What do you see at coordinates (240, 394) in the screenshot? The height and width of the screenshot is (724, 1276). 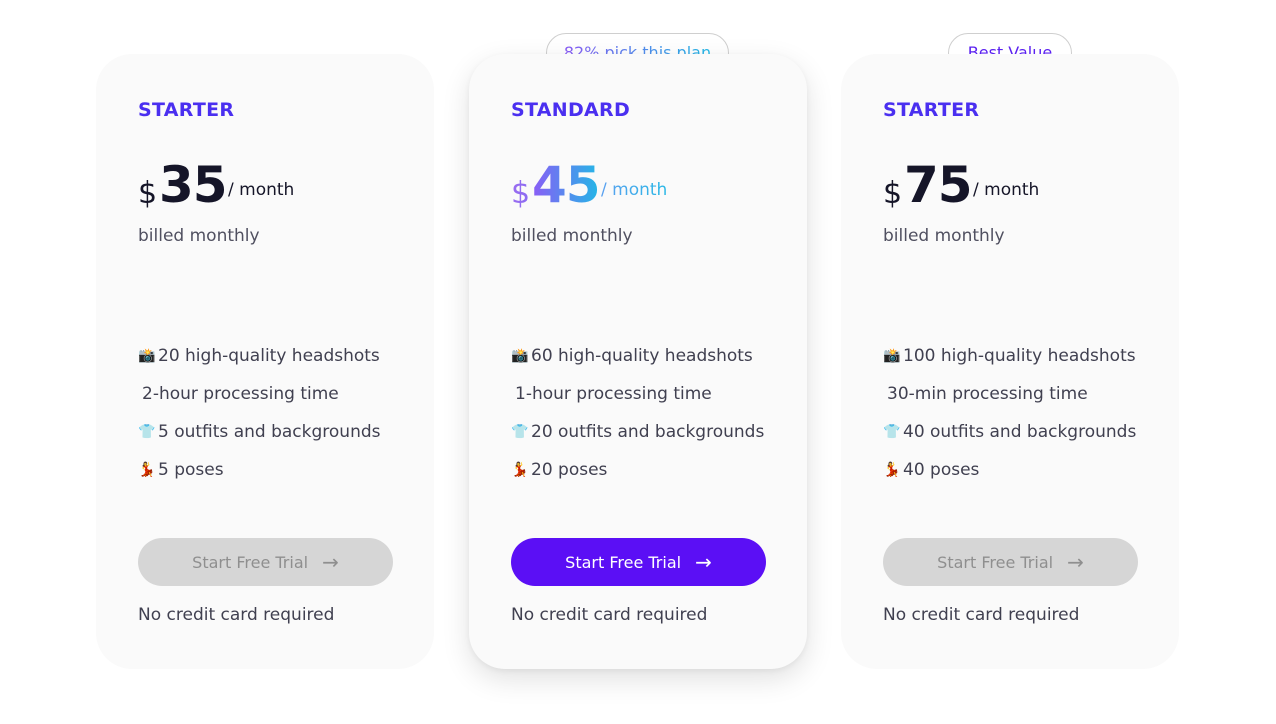 I see `feature-text: 2-hour processing time` at bounding box center [240, 394].